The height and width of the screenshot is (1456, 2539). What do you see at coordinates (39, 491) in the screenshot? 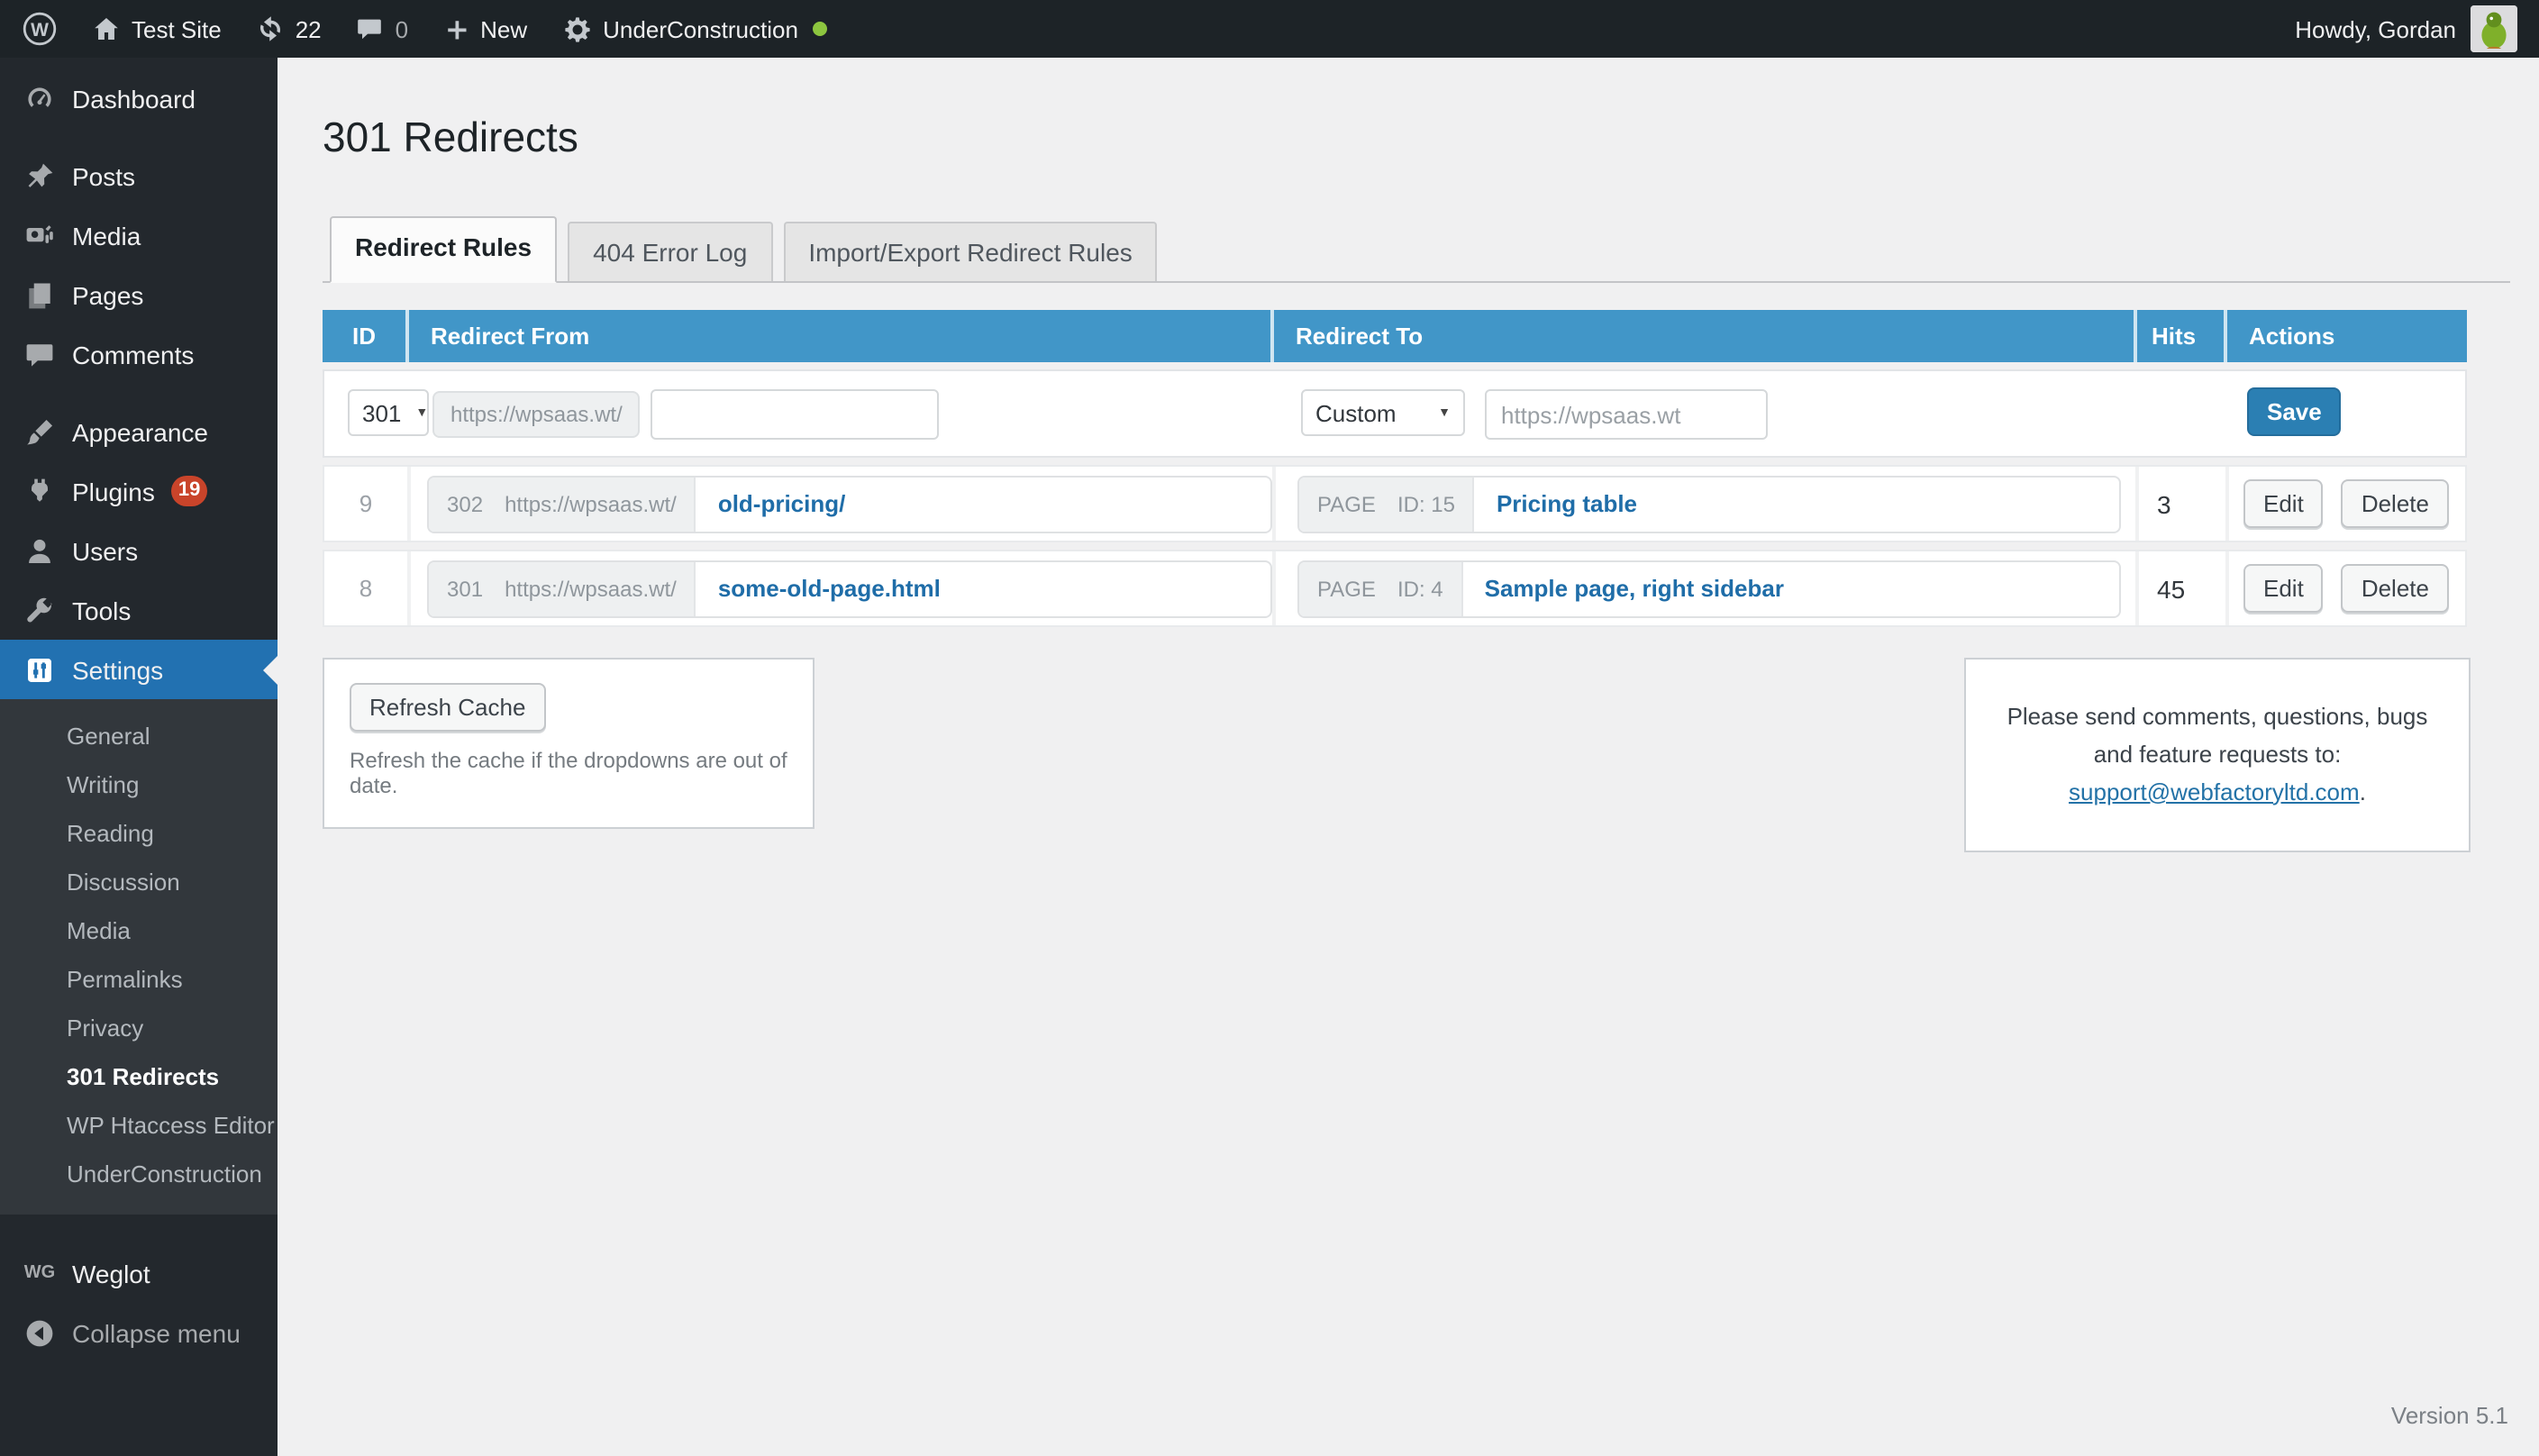
I see `plugin-icon` at bounding box center [39, 491].